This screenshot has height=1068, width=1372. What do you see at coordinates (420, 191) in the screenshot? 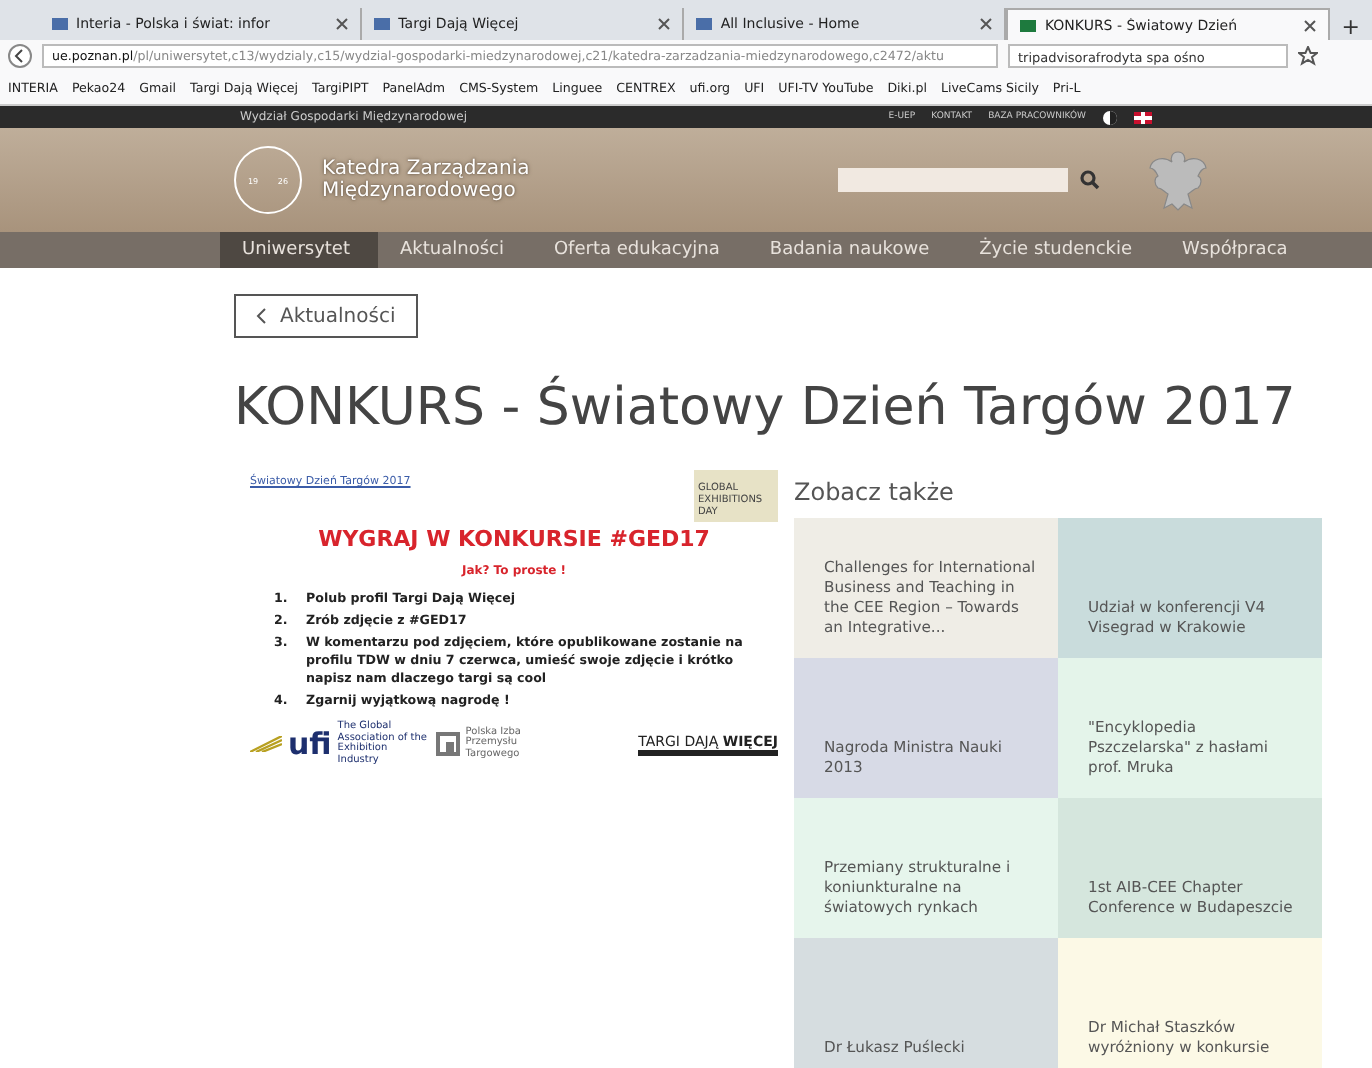
I see `department-name: Międzynarodowego` at bounding box center [420, 191].